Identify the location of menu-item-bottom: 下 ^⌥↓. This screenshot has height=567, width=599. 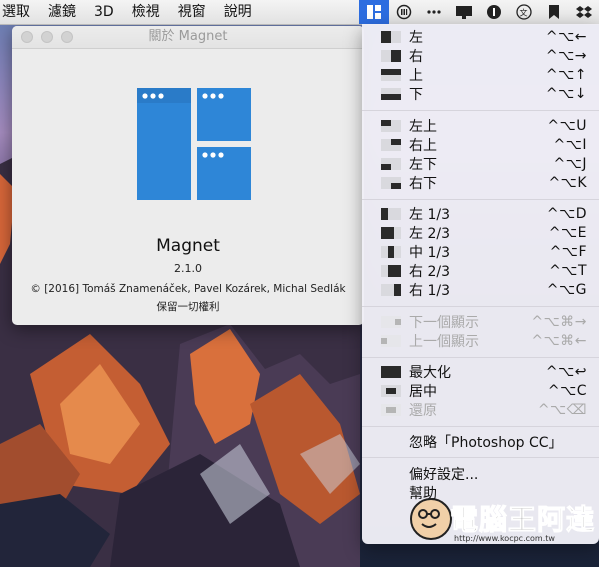
(480, 93).